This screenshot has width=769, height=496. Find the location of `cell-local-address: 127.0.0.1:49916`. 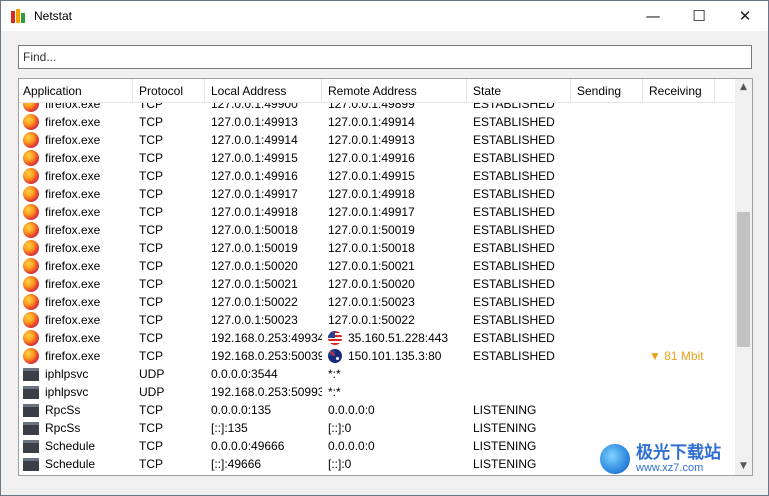

cell-local-address: 127.0.0.1:49916 is located at coordinates (263, 176).